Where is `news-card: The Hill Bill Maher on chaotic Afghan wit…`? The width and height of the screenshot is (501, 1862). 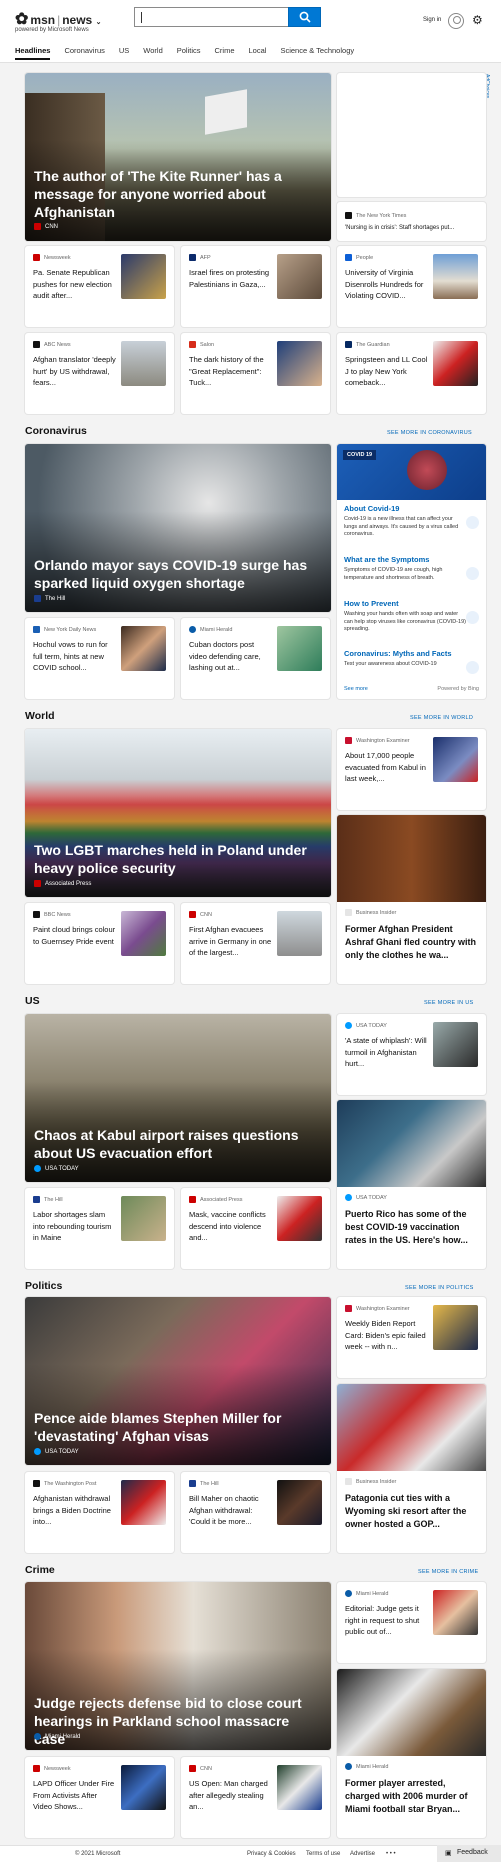
news-card: The Hill Bill Maher on chaotic Afghan wit… is located at coordinates (255, 1512).